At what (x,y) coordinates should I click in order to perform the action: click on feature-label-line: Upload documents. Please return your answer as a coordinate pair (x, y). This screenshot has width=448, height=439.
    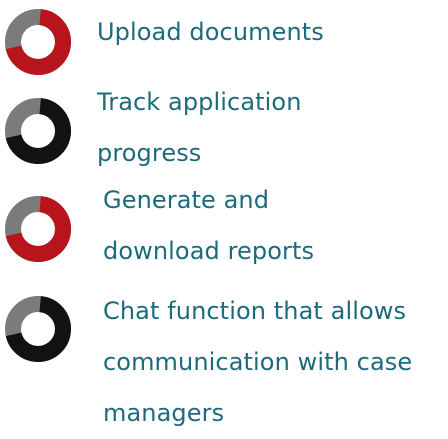
    Looking at the image, I should click on (210, 32).